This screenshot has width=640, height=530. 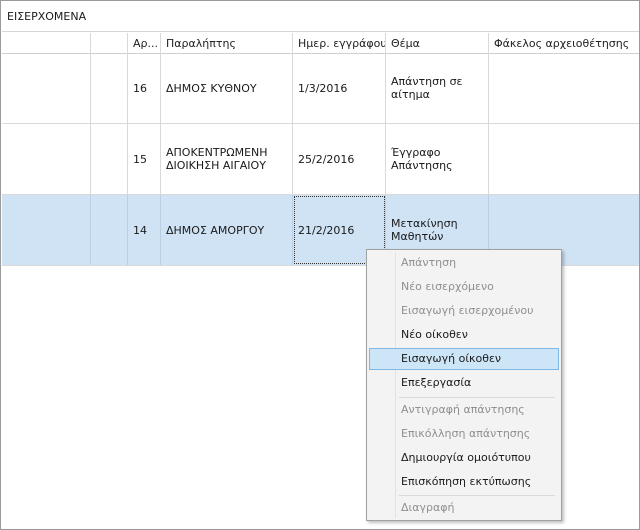 What do you see at coordinates (464, 287) in the screenshot?
I see `menu-item-new-incoming: Νέο εισερχόμενο` at bounding box center [464, 287].